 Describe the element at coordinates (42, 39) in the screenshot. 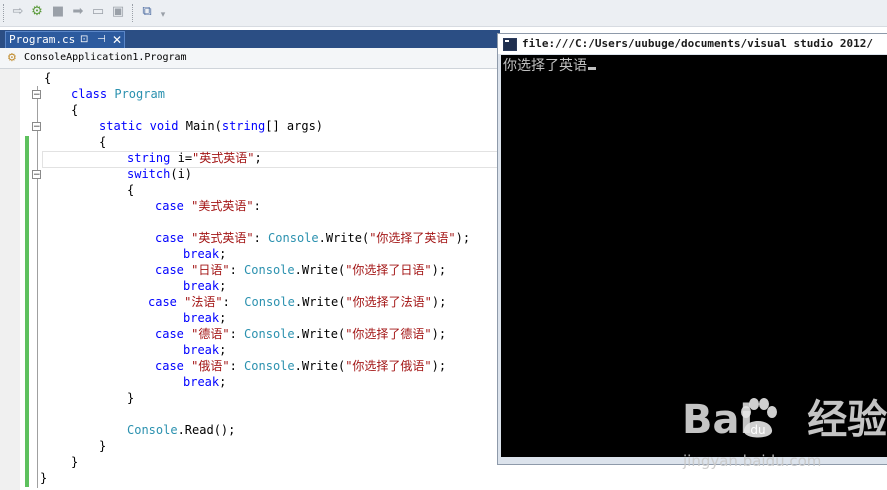

I see `tab-label: Program.cs` at that location.